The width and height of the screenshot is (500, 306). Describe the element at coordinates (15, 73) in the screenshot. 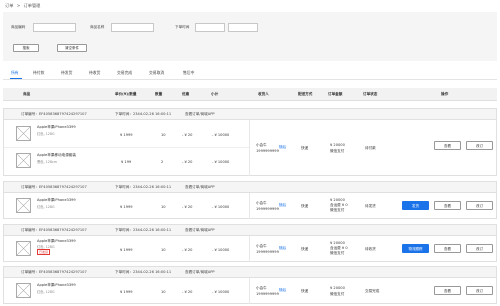

I see `tab-all: 所有` at that location.